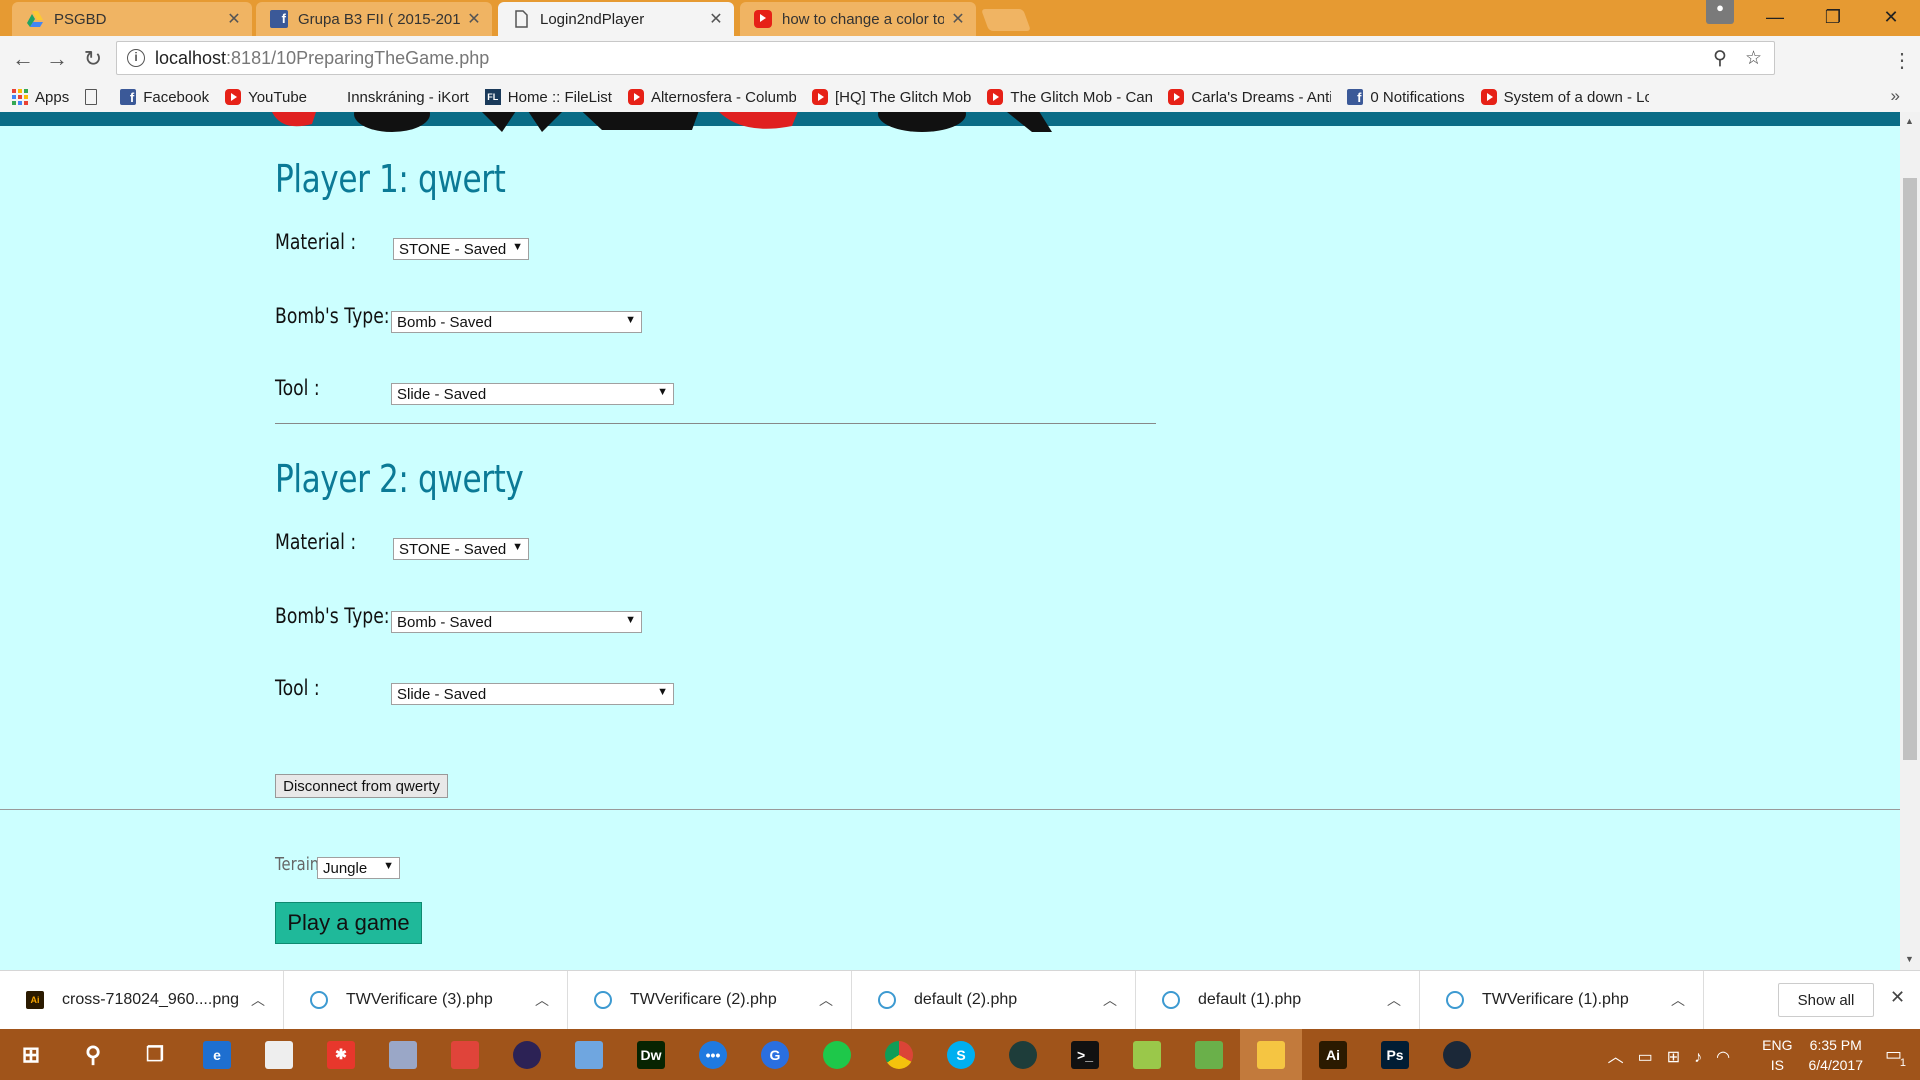 The height and width of the screenshot is (1080, 1920). What do you see at coordinates (1909, 121) in the screenshot?
I see `scroll-up-icon: ▲` at bounding box center [1909, 121].